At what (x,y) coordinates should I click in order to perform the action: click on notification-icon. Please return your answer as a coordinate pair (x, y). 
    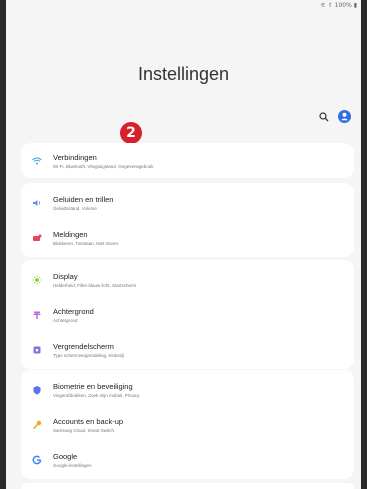
    Looking at the image, I should click on (37, 238).